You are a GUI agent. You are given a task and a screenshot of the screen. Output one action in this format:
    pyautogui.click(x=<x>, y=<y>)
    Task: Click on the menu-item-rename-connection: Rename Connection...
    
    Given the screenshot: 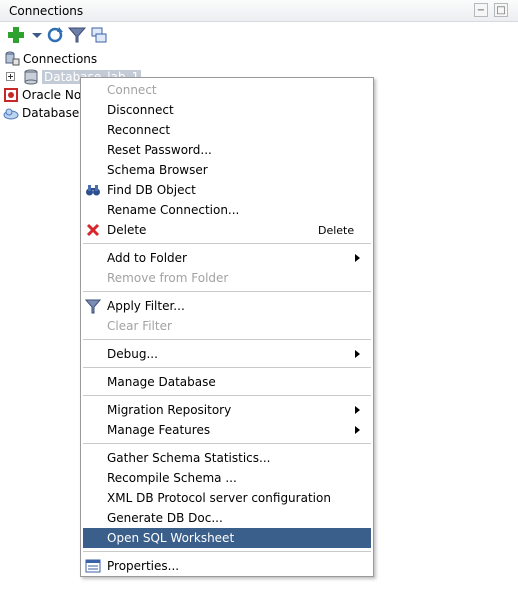 What is the action you would take?
    pyautogui.click(x=227, y=210)
    